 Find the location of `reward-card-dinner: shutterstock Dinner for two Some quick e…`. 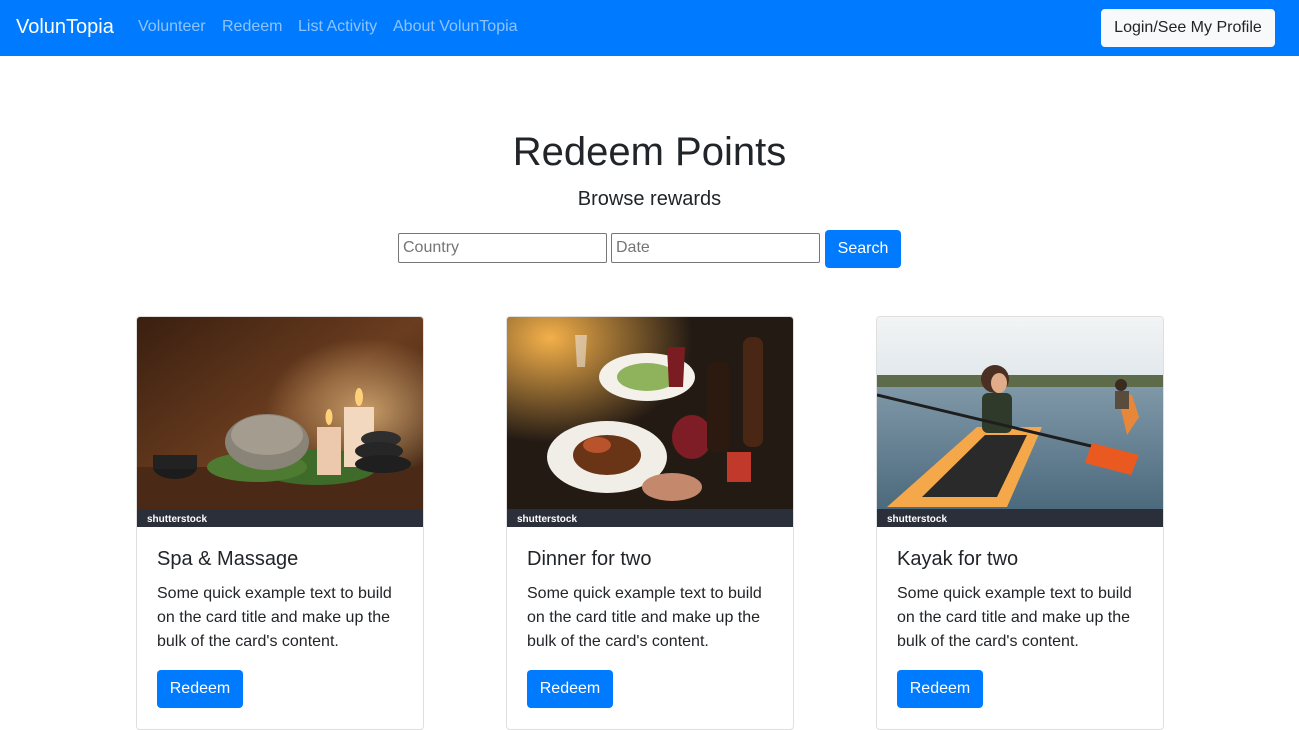

reward-card-dinner: shutterstock Dinner for two Some quick e… is located at coordinates (650, 523).